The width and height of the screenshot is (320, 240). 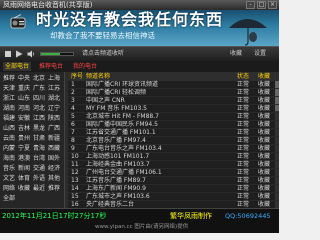 I want to click on minimize-button: -, so click(x=250, y=5).